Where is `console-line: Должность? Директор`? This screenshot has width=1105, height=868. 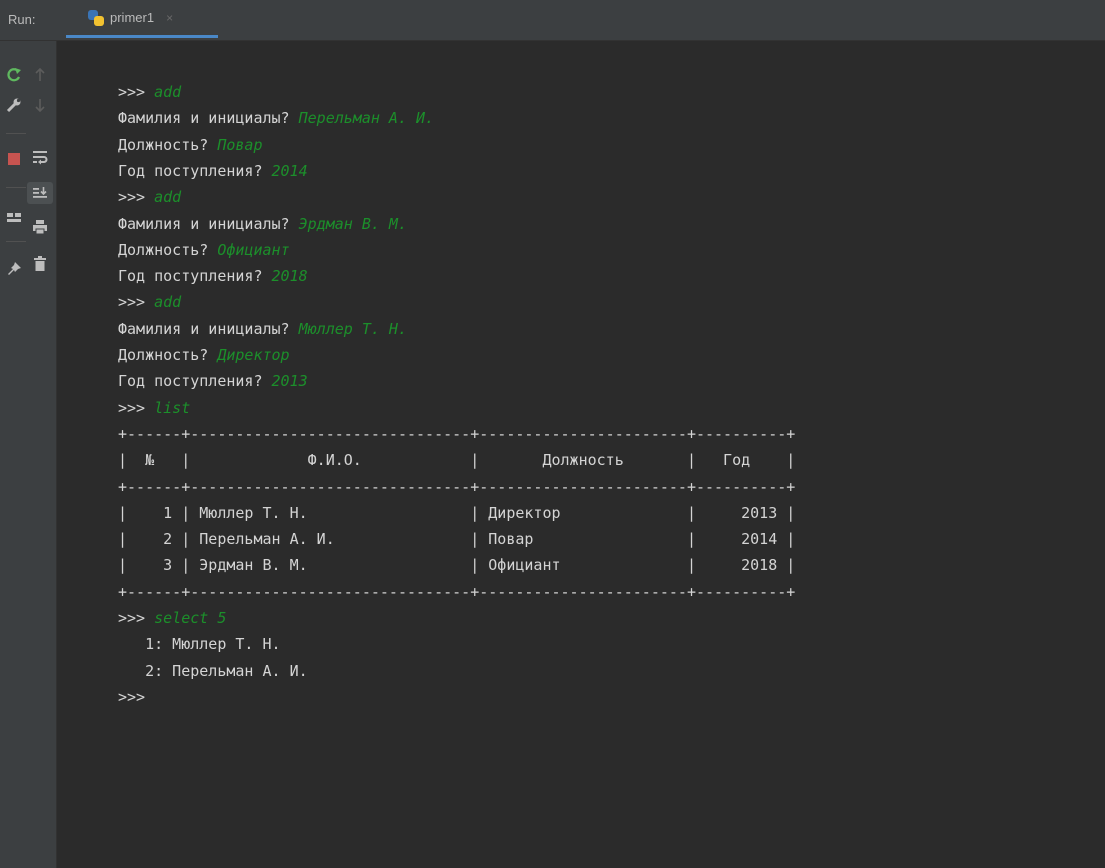 console-line: Должность? Директор is located at coordinates (204, 355).